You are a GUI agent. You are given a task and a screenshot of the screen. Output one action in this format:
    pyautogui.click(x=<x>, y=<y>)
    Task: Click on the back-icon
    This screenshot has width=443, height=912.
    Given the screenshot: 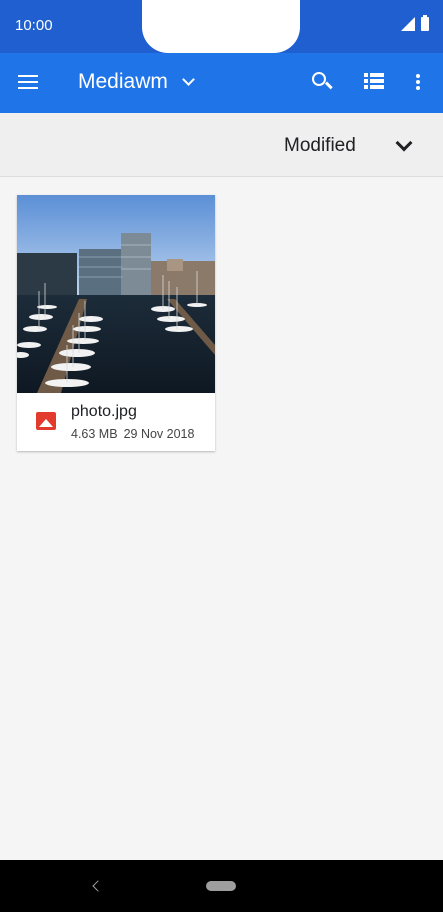 What is the action you would take?
    pyautogui.click(x=98, y=886)
    